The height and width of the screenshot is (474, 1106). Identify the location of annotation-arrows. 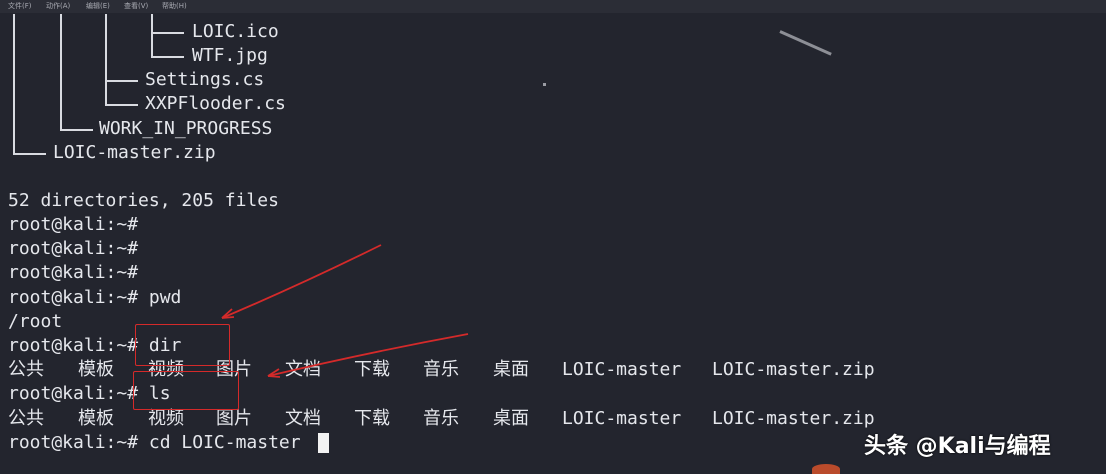
(345, 311).